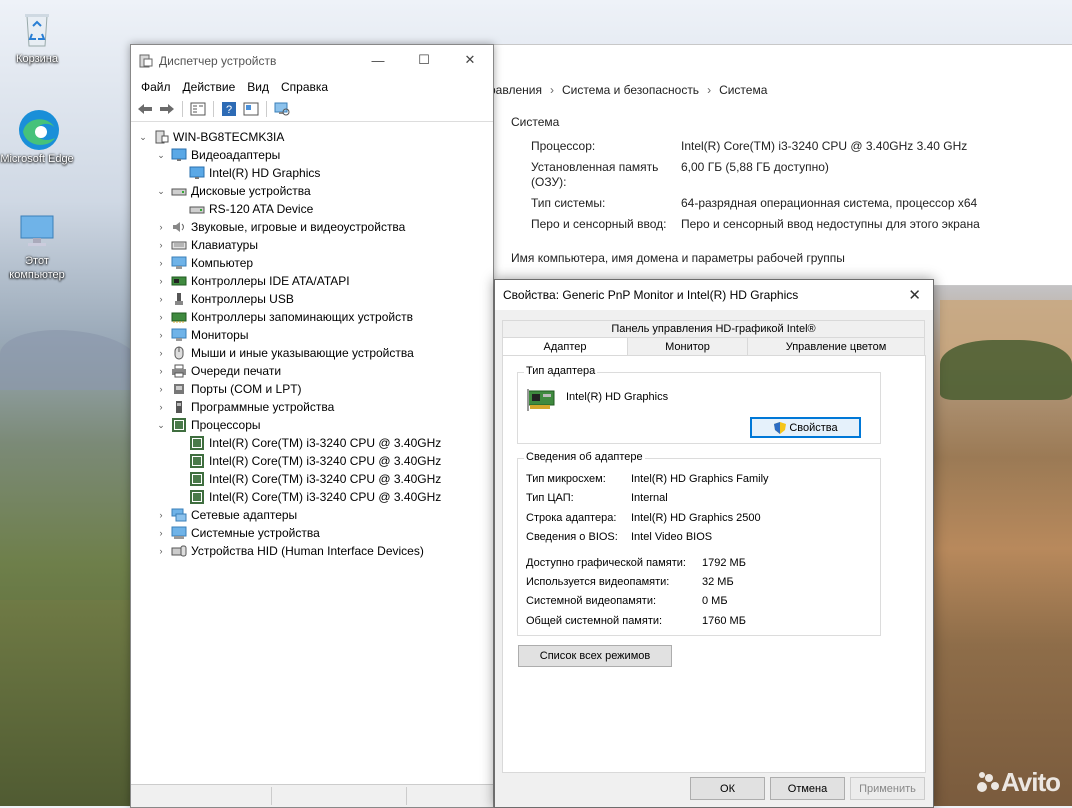 This screenshot has width=1072, height=808. Describe the element at coordinates (687, 347) in the screenshot. I see `tab-monitor: Монитор` at that location.